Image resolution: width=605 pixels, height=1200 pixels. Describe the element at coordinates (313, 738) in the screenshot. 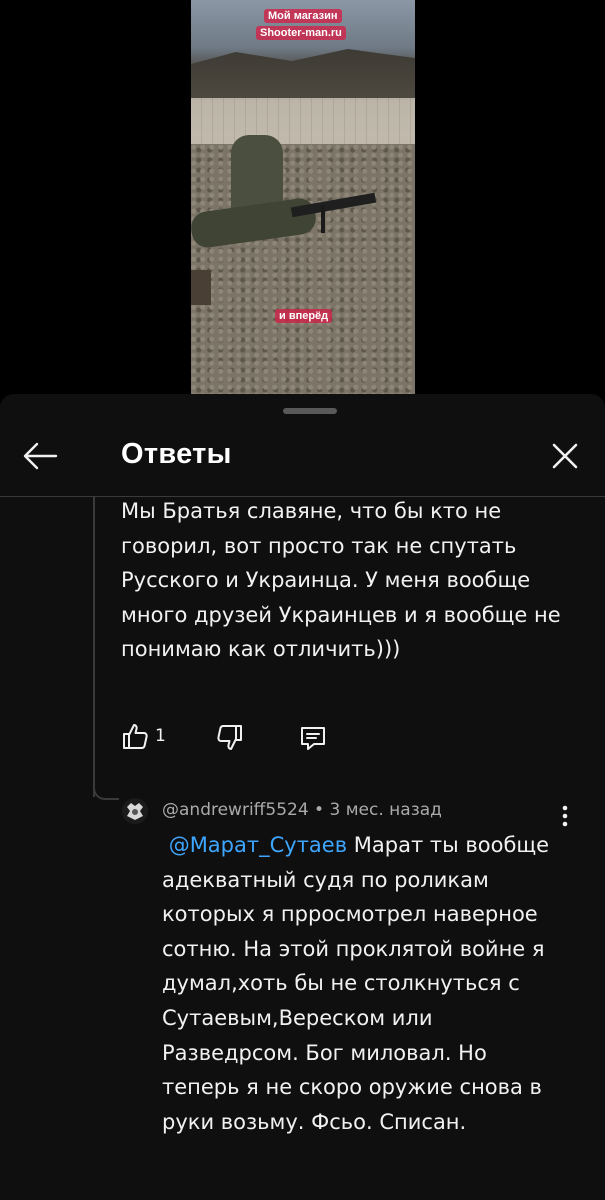

I see `reply-icon` at that location.